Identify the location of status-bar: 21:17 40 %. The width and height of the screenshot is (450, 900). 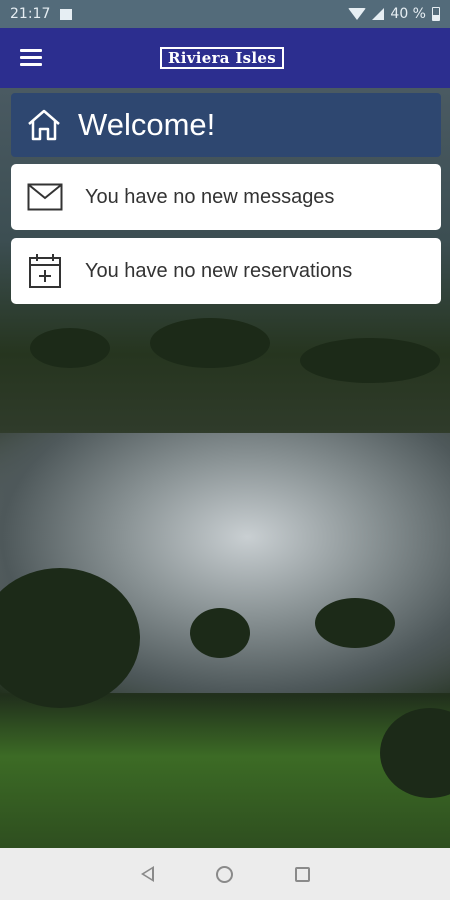
(225, 14).